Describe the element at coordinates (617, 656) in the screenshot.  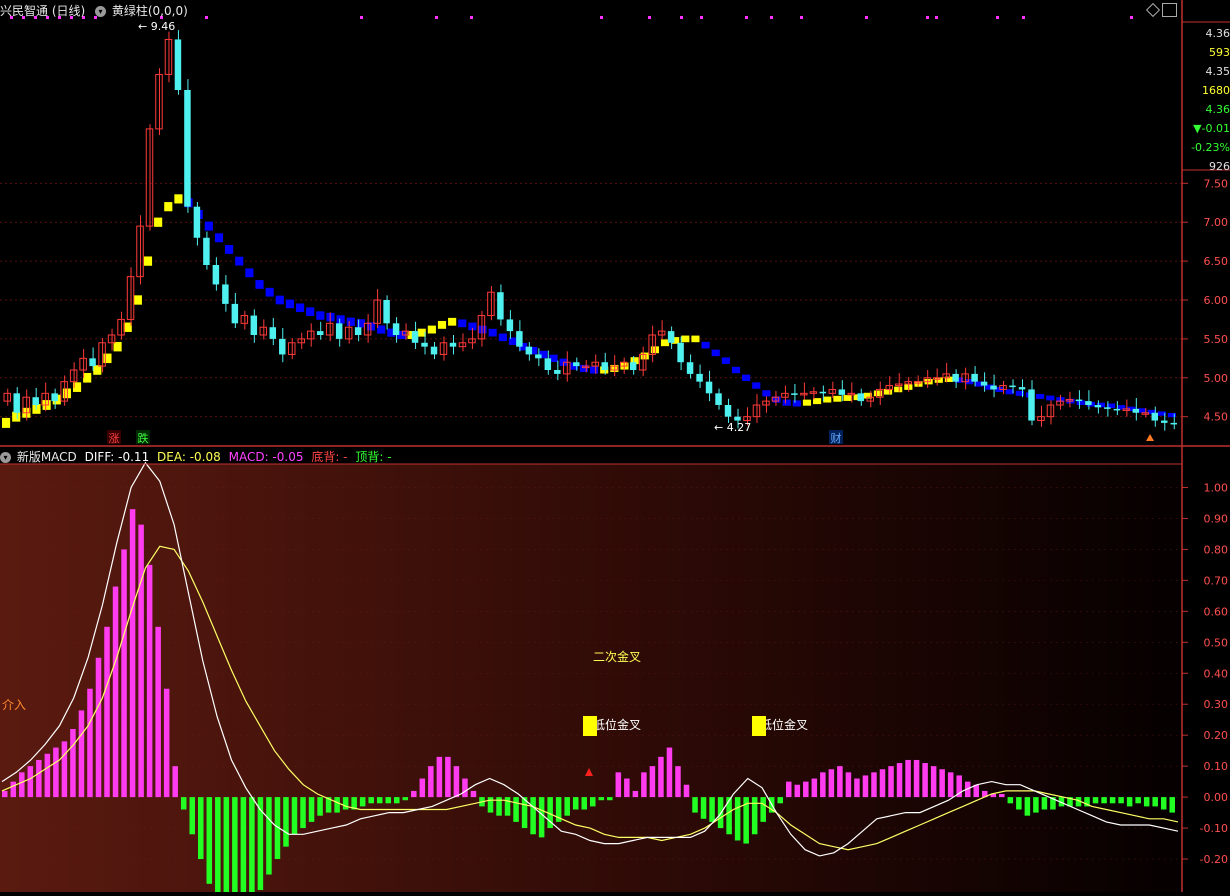
I see `second-golden-cross-label: 二次金叉` at that location.